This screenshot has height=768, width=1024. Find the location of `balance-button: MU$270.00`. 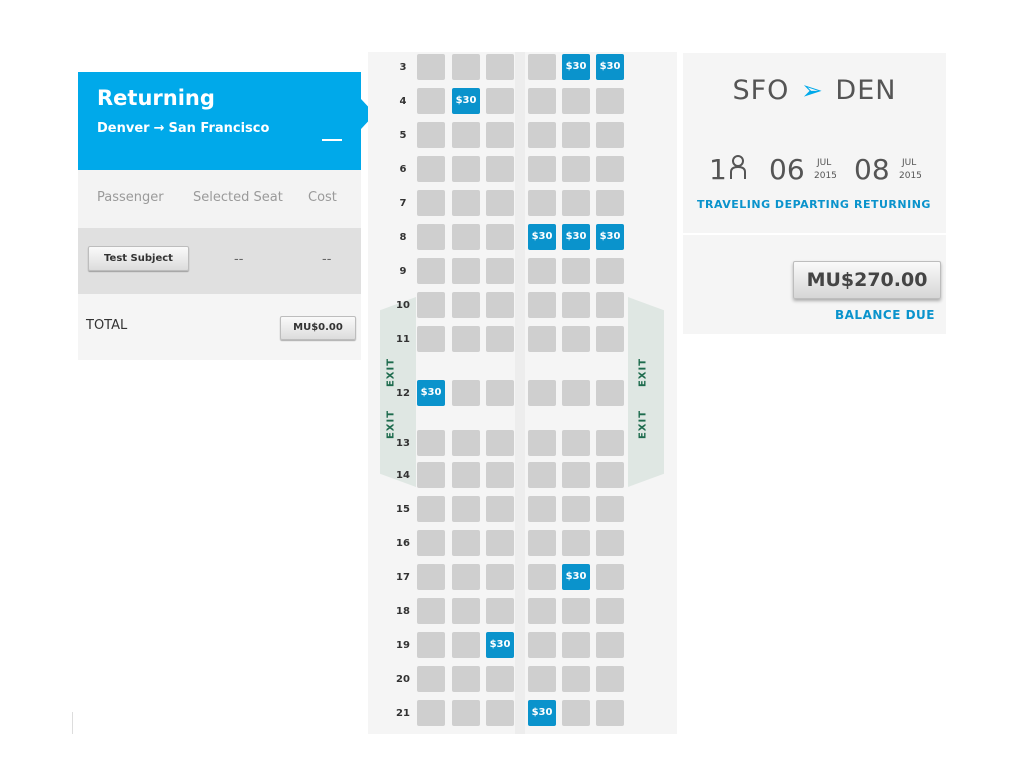

balance-button: MU$270.00 is located at coordinates (867, 280).